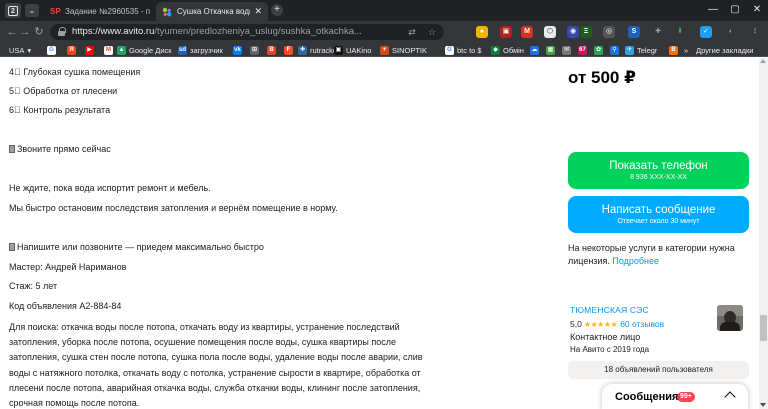 Image resolution: width=768 pixels, height=409 pixels. Describe the element at coordinates (212, 11) in the screenshot. I see `tab-avito-active: Сушка Откачка воды п ✕` at that location.